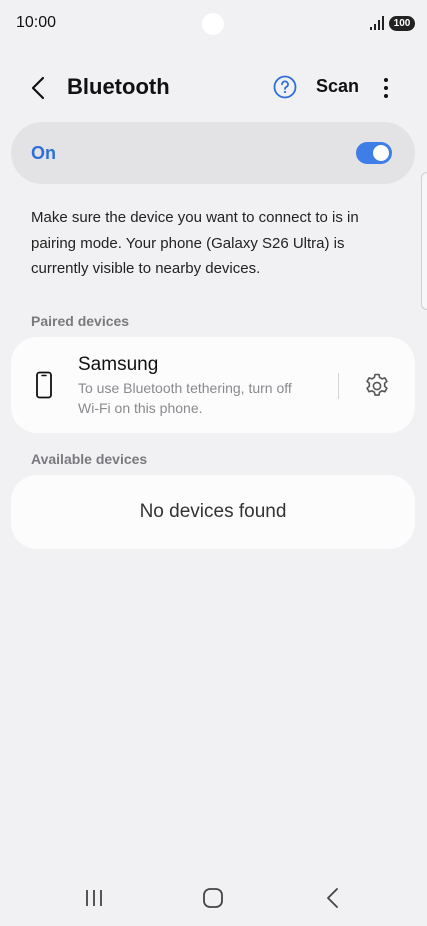 The height and width of the screenshot is (926, 427). Describe the element at coordinates (118, 86) in the screenshot. I see `page-title: Bluetooth` at that location.